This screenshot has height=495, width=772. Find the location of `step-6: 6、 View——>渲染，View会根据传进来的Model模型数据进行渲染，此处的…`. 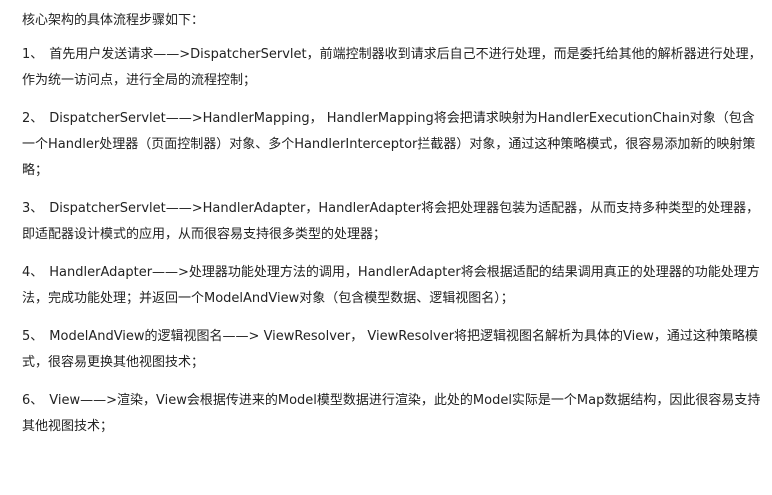

step-6: 6、 View——>渲染，View会根据传进来的Model模型数据进行渲染，此处的… is located at coordinates (392, 414).